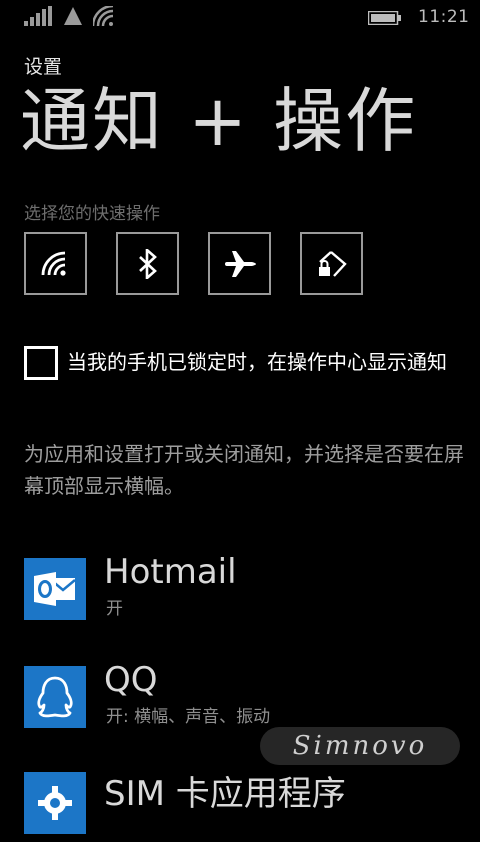  Describe the element at coordinates (267, 362) in the screenshot. I see `show-on-lock-label: 当我的手机已锁定时，在操作中心显示通知` at that location.